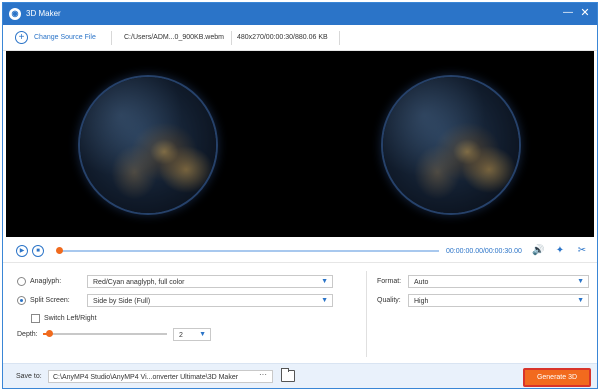 The height and width of the screenshot is (391, 600). What do you see at coordinates (498, 281) in the screenshot?
I see `format-select: Auto ▼` at bounding box center [498, 281].